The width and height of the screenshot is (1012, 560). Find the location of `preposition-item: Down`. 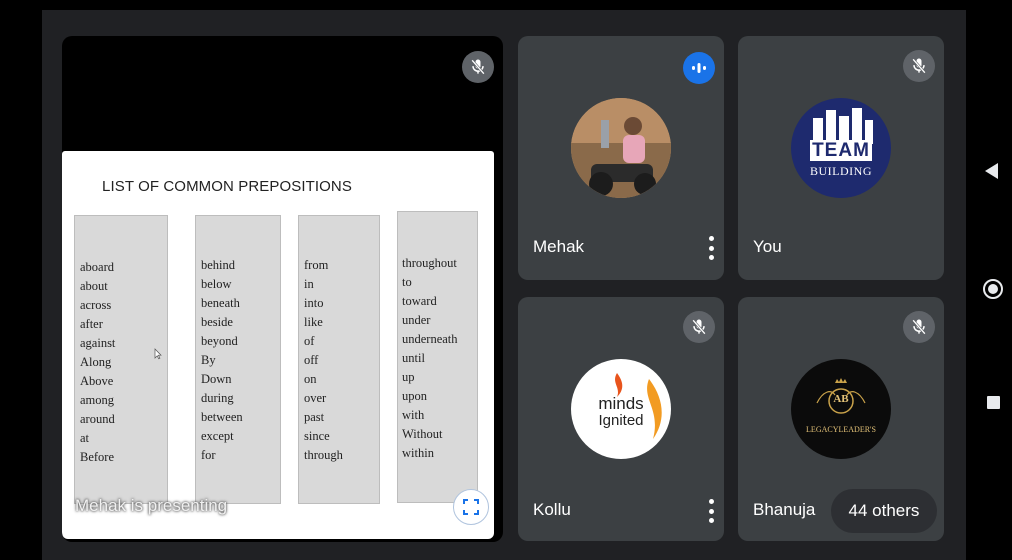

preposition-item: Down is located at coordinates (216, 379).